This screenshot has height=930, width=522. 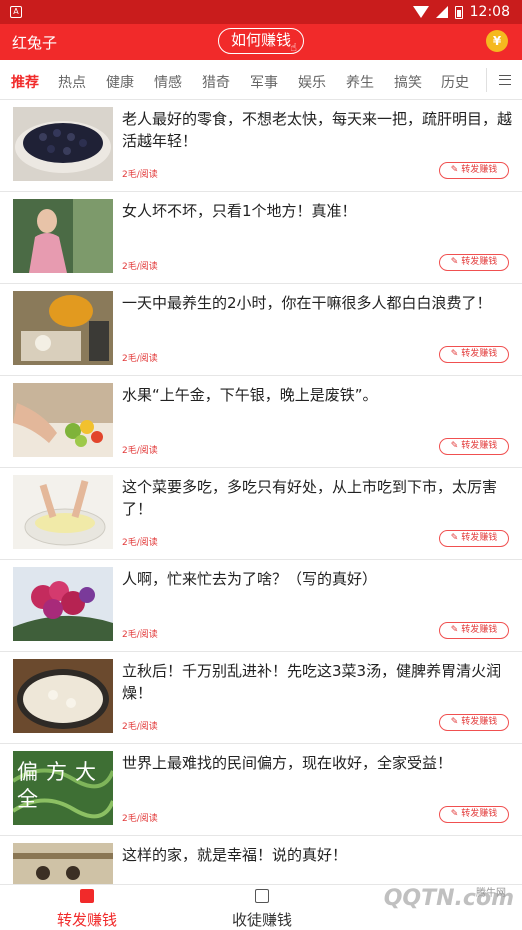 I want to click on tabs-divider, so click(x=486, y=80).